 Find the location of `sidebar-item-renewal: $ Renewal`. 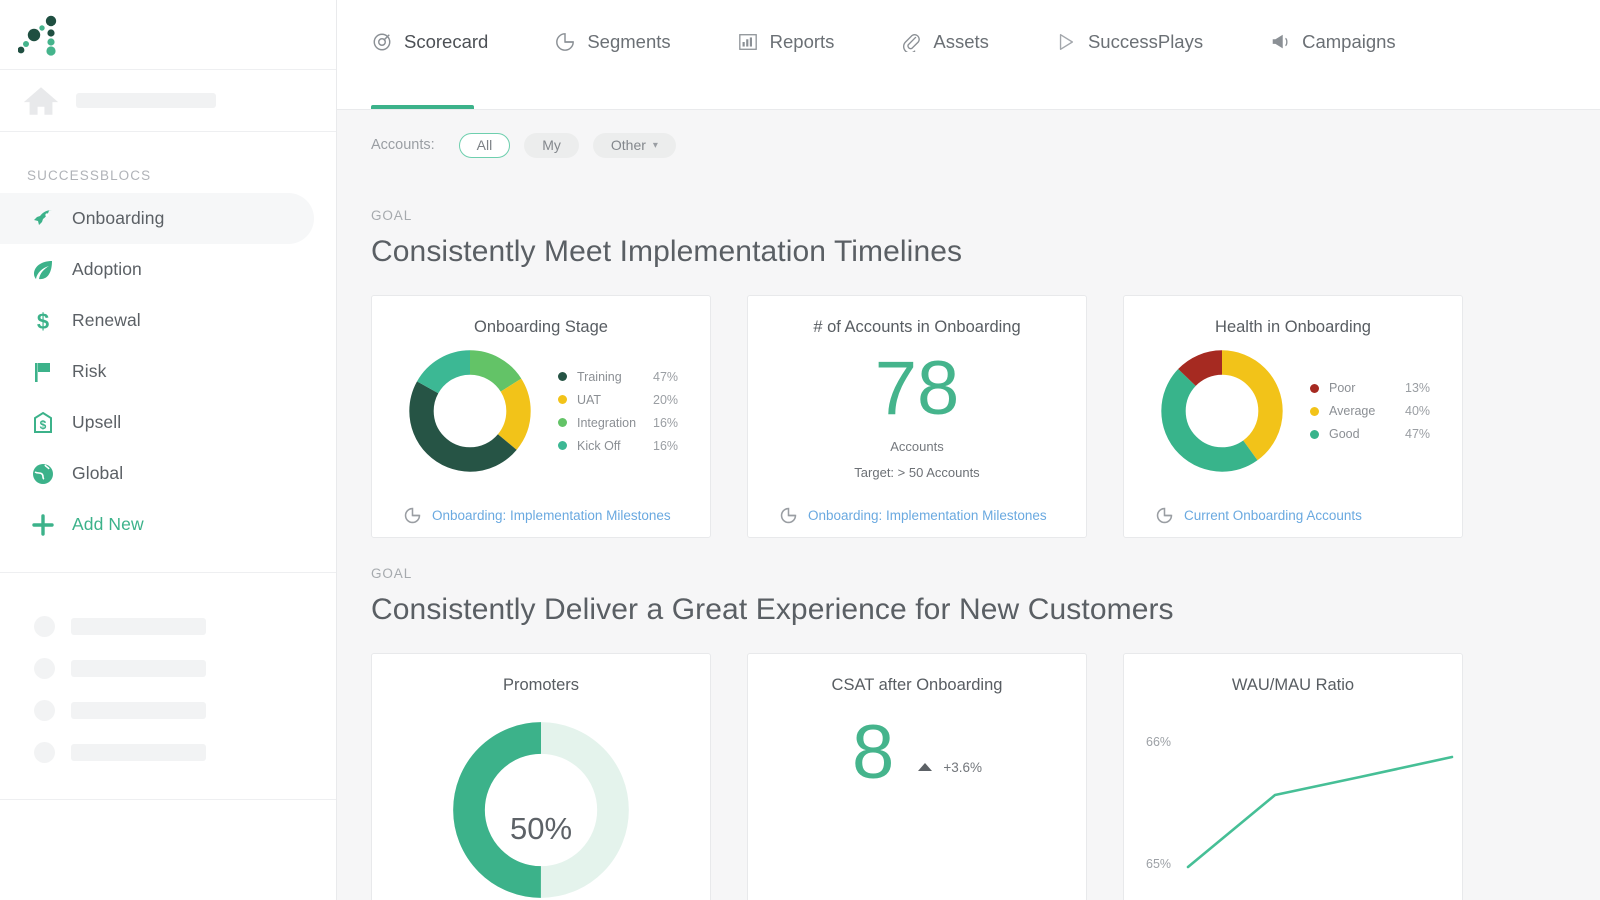

sidebar-item-renewal: $ Renewal is located at coordinates (157, 320).